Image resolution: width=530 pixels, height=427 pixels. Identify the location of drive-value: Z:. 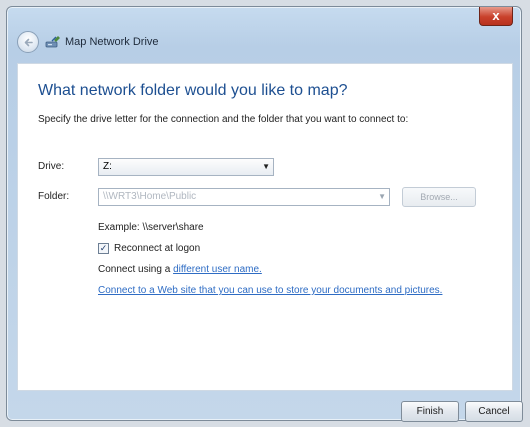
(107, 166).